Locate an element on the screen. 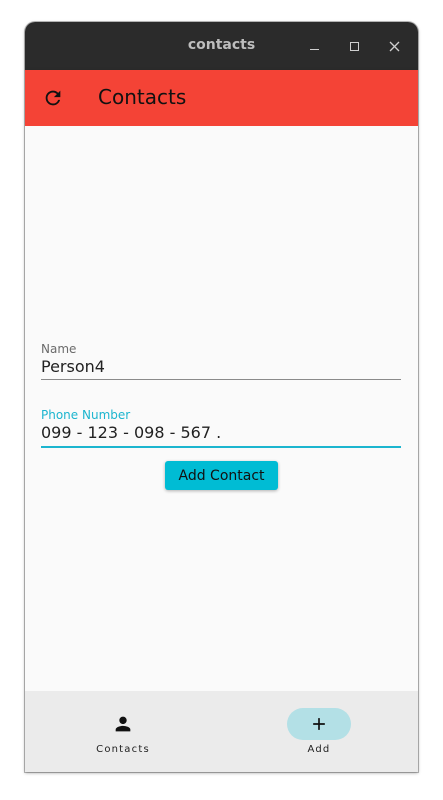 The width and height of the screenshot is (443, 800). nav-label-add: Add is located at coordinates (319, 749).